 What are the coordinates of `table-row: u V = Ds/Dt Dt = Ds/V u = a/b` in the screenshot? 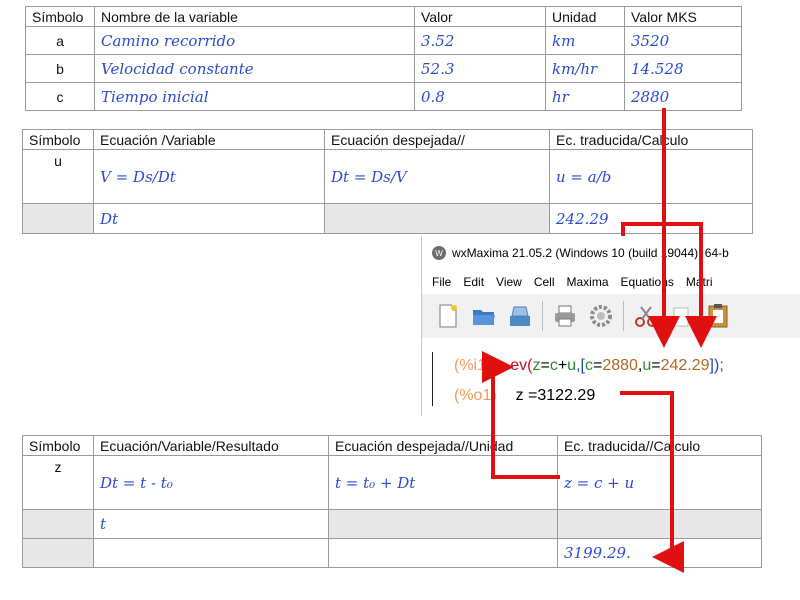 It's located at (387, 176).